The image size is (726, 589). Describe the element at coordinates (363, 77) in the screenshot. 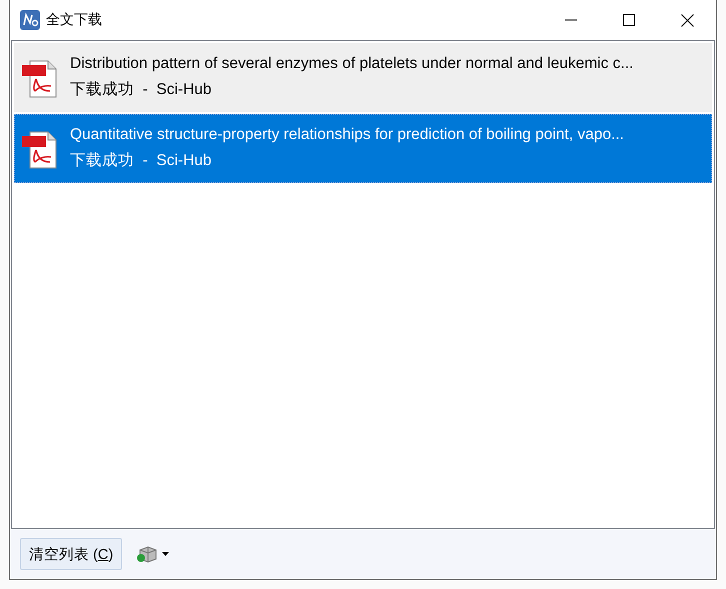

I see `download-item: Distribution pattern of several enzymes of platelets under normal and leukemic c... 下载成功 - Sci-Hub` at that location.